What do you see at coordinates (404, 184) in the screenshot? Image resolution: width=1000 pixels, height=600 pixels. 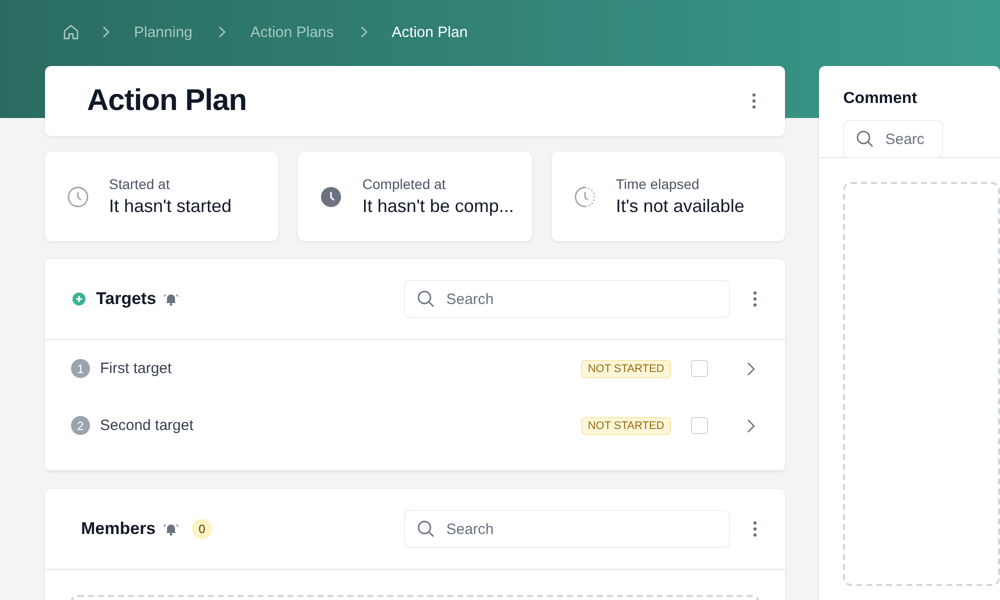 I see `stat-label: Completed at` at bounding box center [404, 184].